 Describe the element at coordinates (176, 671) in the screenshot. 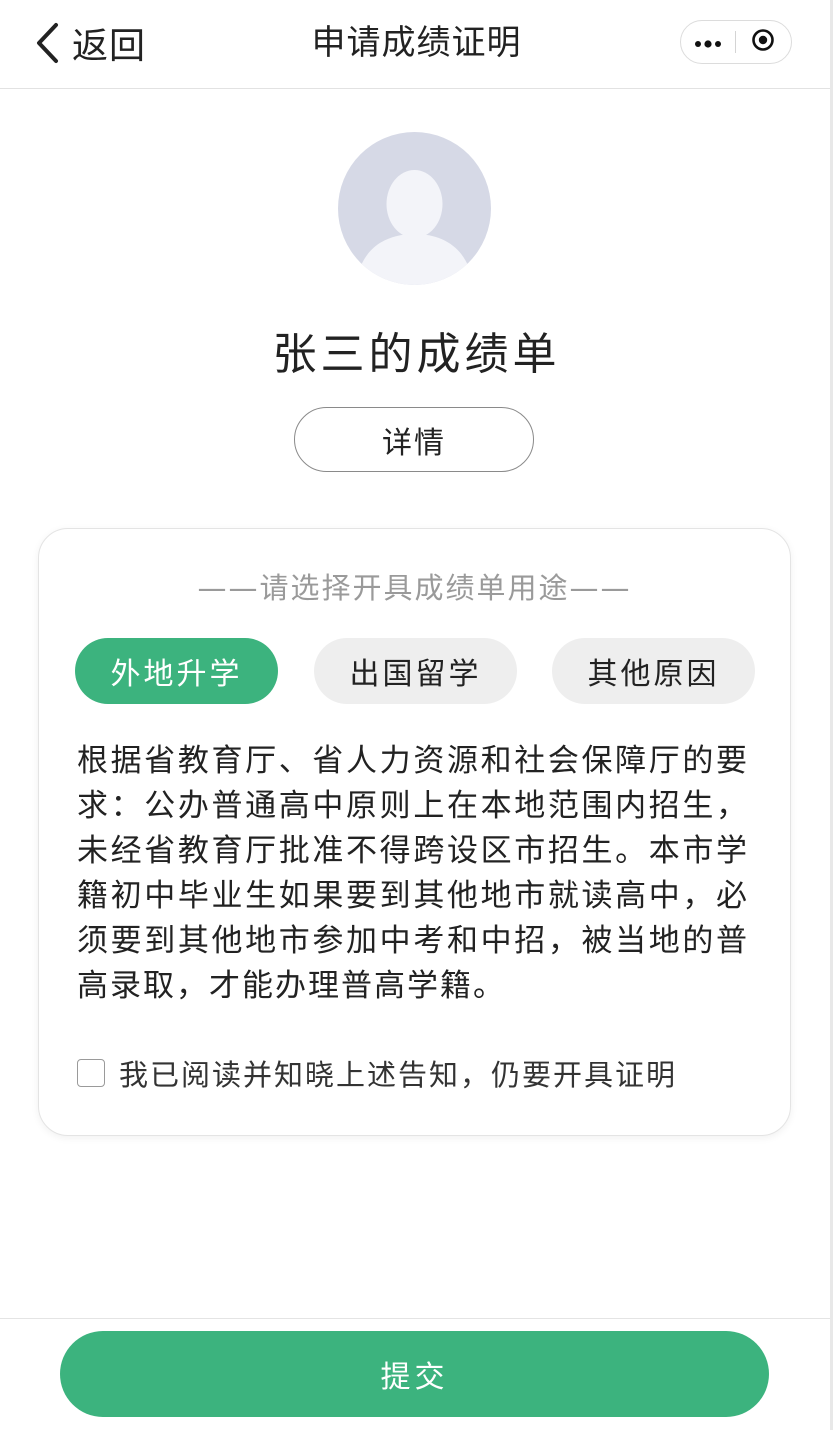

I see `option-study-elsewhere: 外地升学` at that location.